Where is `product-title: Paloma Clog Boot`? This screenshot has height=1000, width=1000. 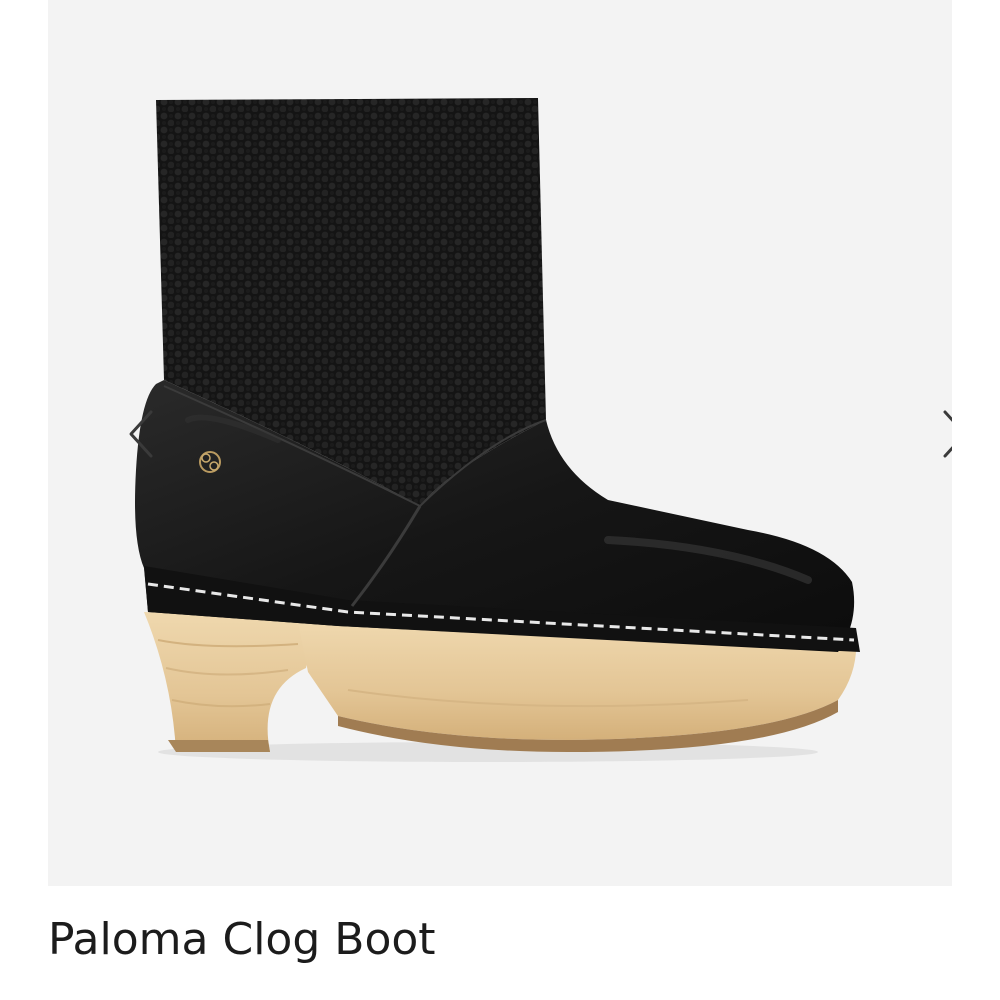
product-title: Paloma Clog Boot is located at coordinates (242, 939).